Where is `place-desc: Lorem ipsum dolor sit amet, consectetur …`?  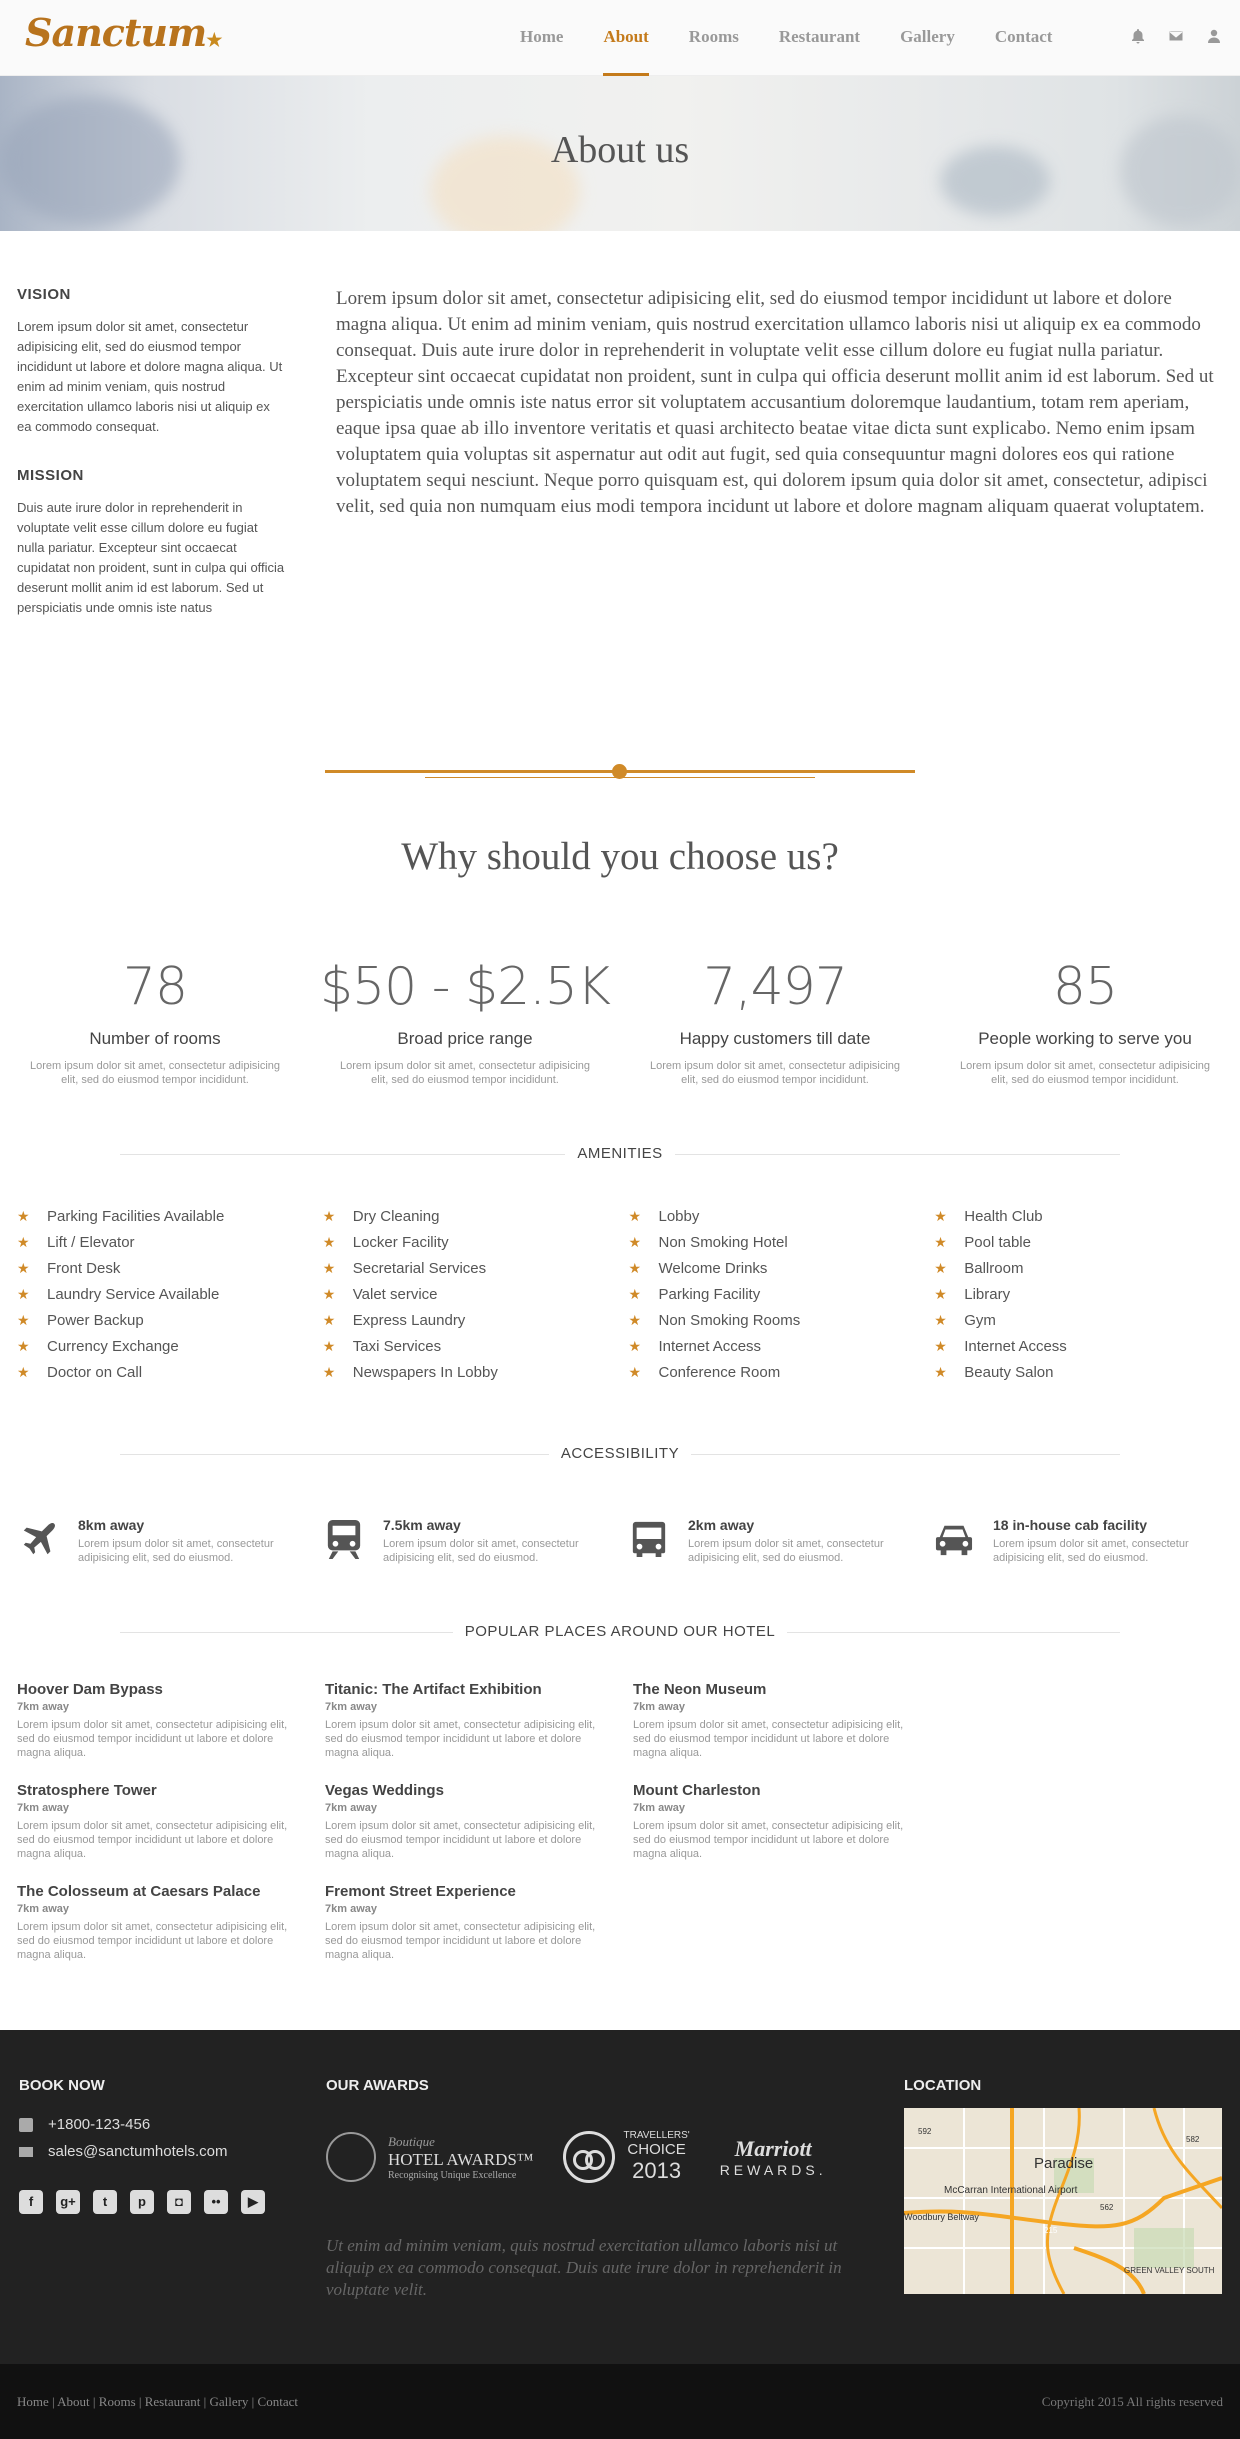 place-desc: Lorem ipsum dolor sit amet, consectetur … is located at coordinates (152, 1941).